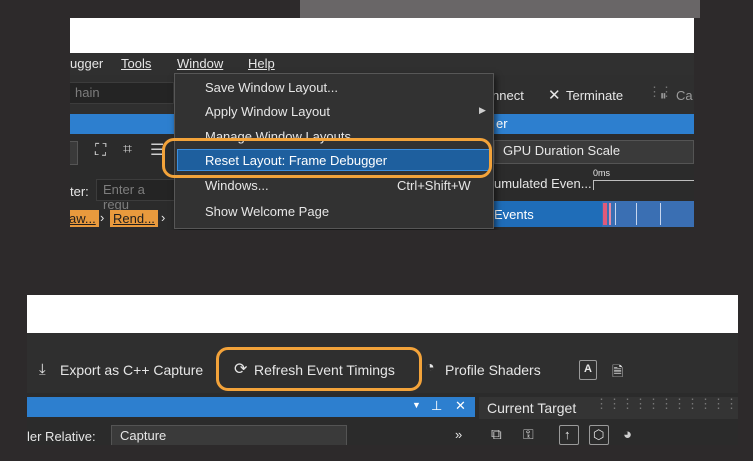  Describe the element at coordinates (261, 63) in the screenshot. I see `menu-help: Help` at that location.